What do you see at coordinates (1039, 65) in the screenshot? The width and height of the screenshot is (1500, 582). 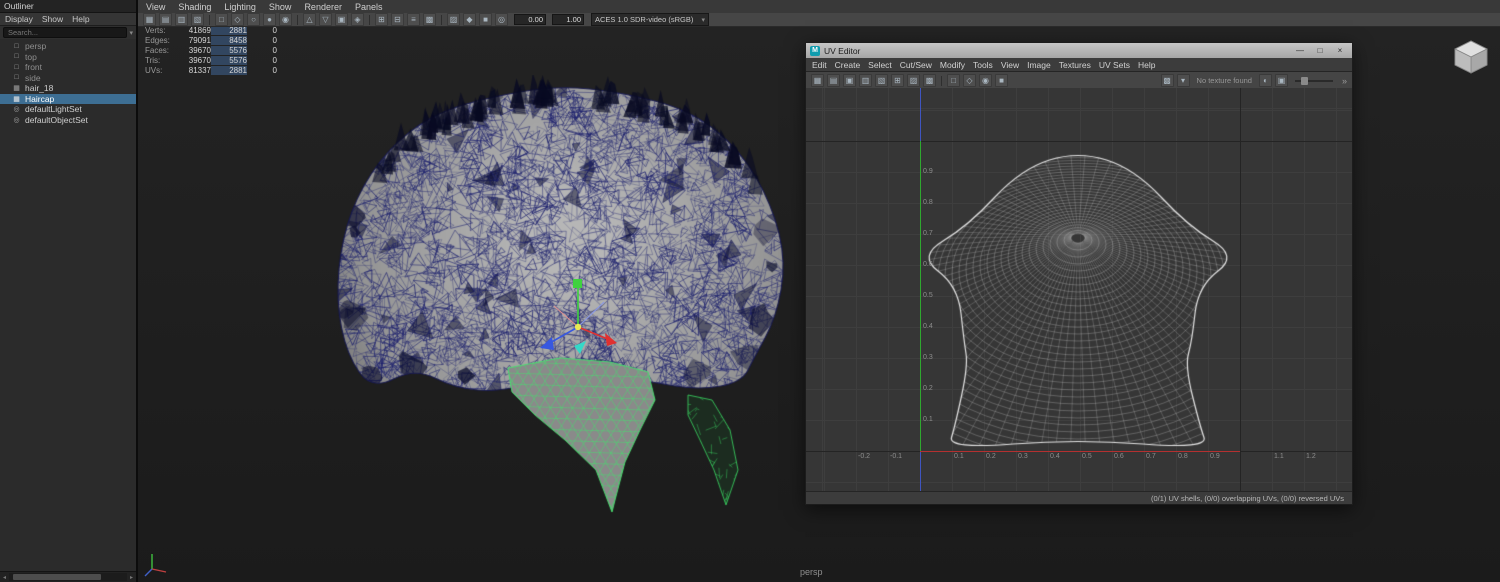 I see `uv-menu-image: Image` at bounding box center [1039, 65].